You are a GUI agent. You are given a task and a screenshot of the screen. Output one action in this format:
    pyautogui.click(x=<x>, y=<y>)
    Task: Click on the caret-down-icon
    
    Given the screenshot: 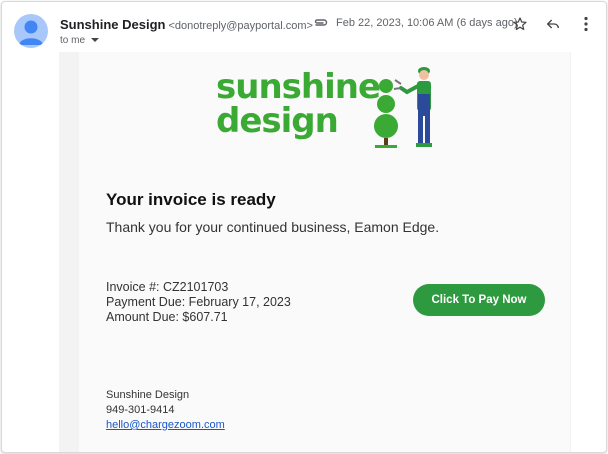 What is the action you would take?
    pyautogui.click(x=94, y=40)
    